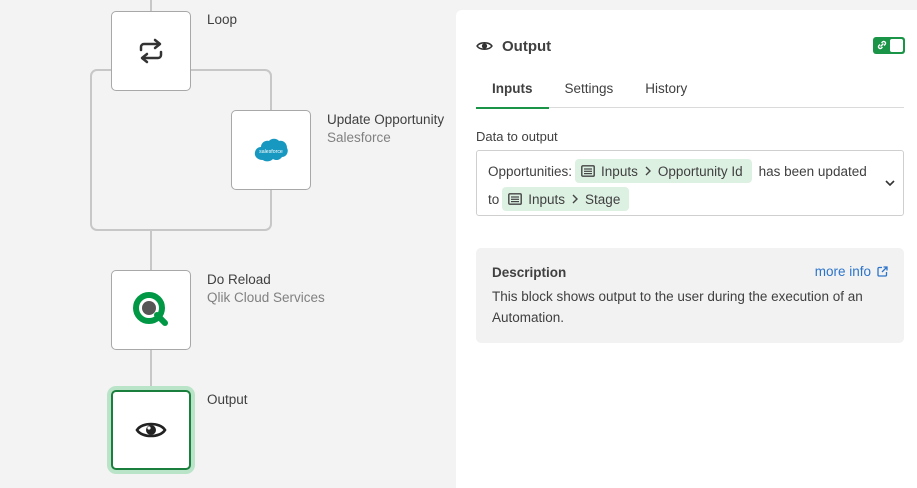  Describe the element at coordinates (385, 129) in the screenshot. I see `update-opportunity-node-label: Update Opportunity Salesforce` at that location.